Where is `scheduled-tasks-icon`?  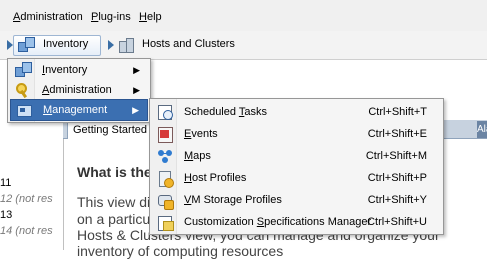 scheduled-tasks-icon is located at coordinates (165, 112).